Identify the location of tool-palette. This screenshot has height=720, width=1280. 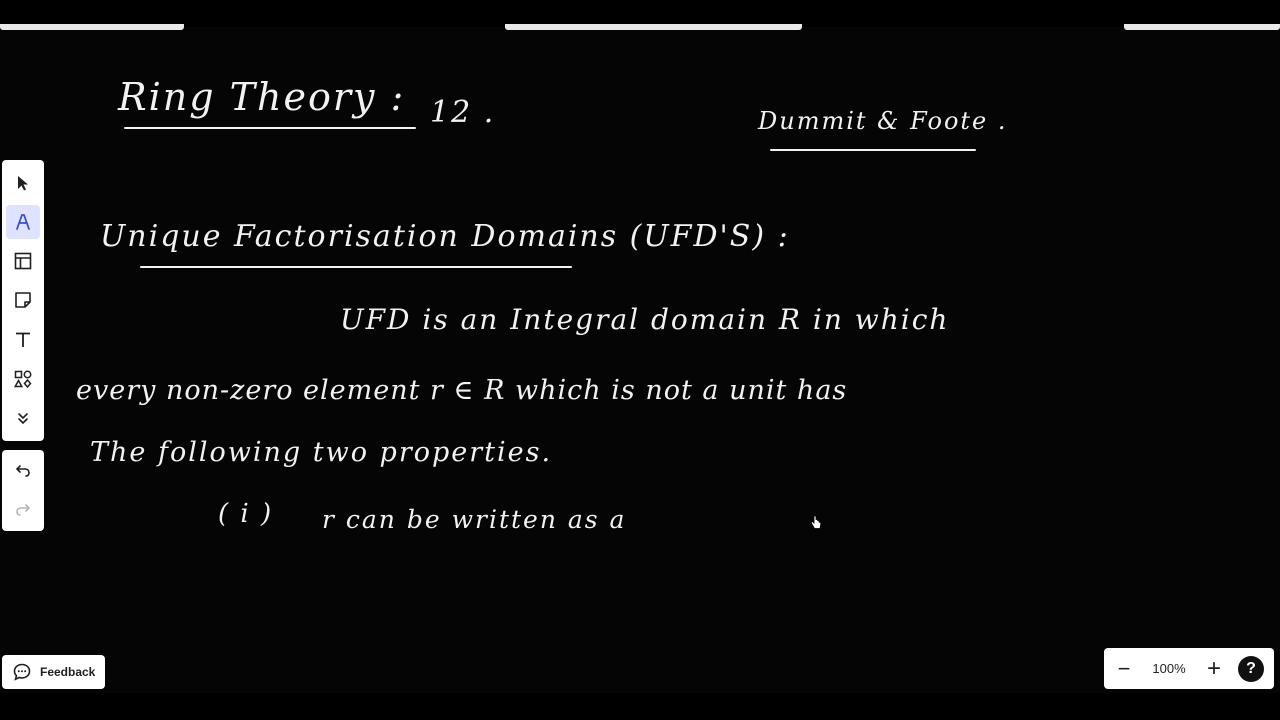
(23, 300).